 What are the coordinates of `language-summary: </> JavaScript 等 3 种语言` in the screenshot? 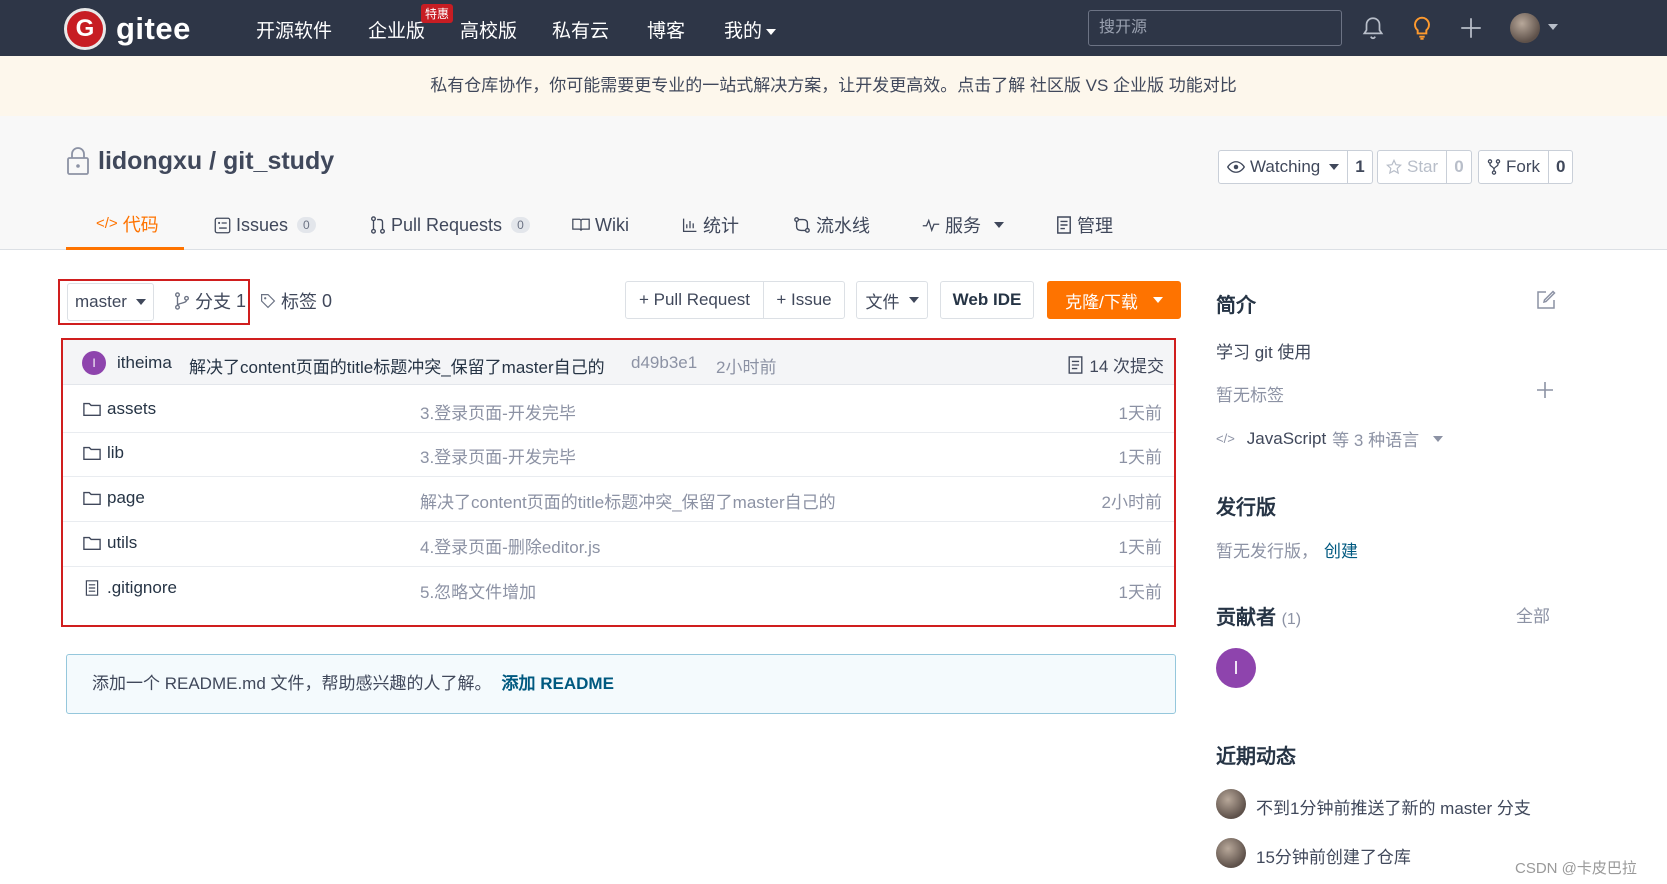 It's located at (1330, 438).